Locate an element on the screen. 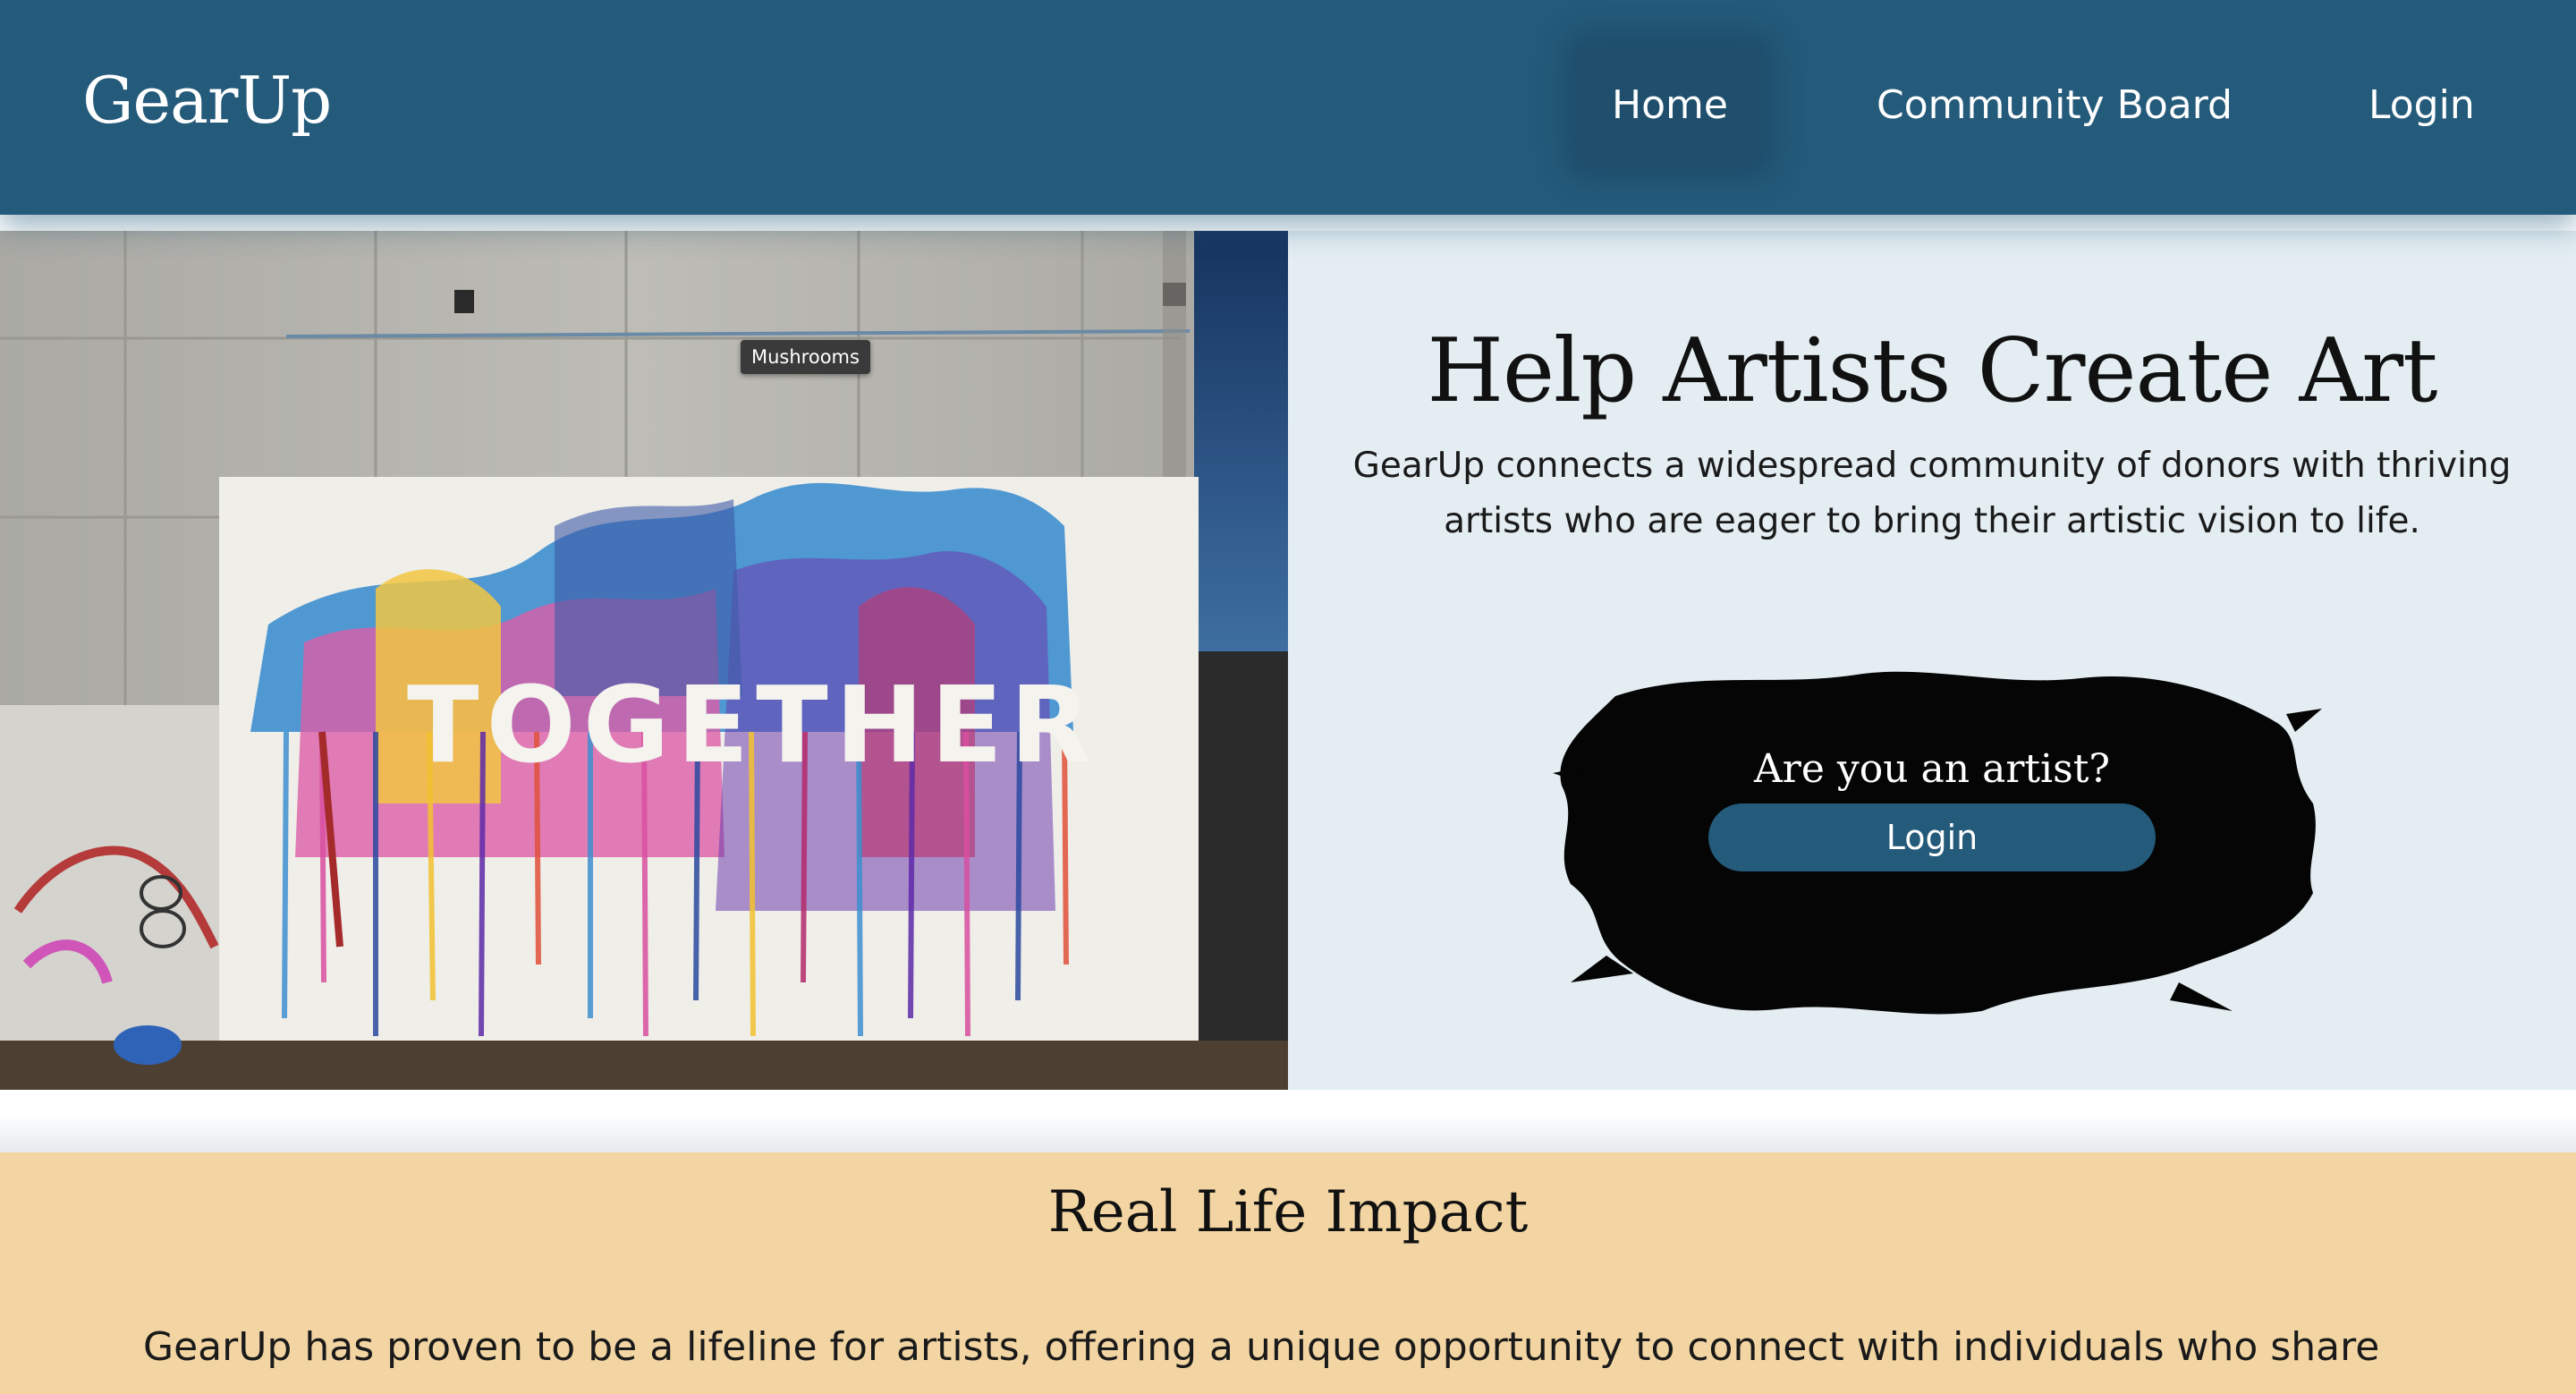 The image size is (2576, 1394). impact-title: Real Life Impact is located at coordinates (1288, 1212).